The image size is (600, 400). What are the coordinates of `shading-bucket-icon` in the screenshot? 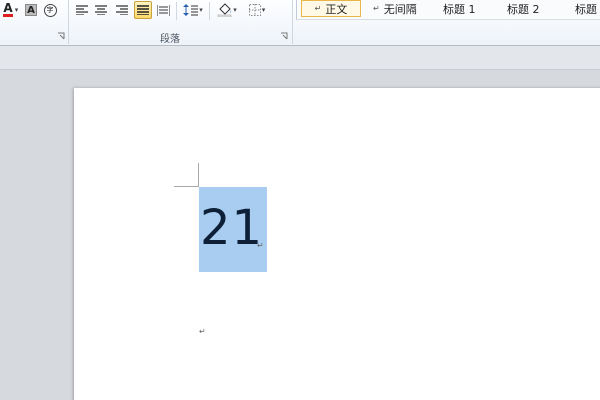 It's located at (224, 10).